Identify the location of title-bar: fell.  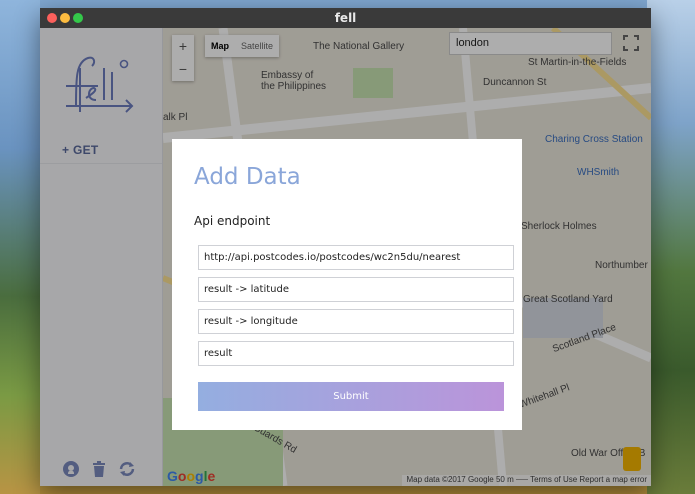
(345, 18).